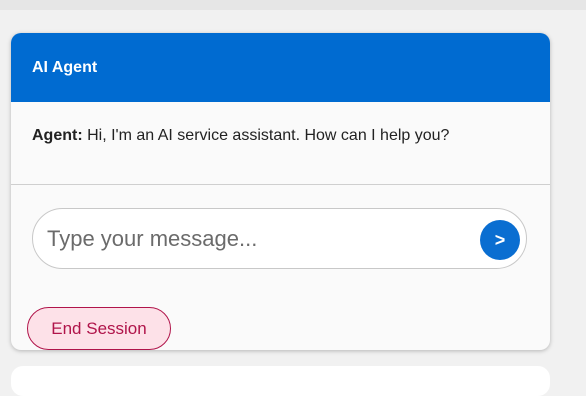 The height and width of the screenshot is (396, 586). What do you see at coordinates (65, 67) in the screenshot?
I see `chat-title: AI Agent` at bounding box center [65, 67].